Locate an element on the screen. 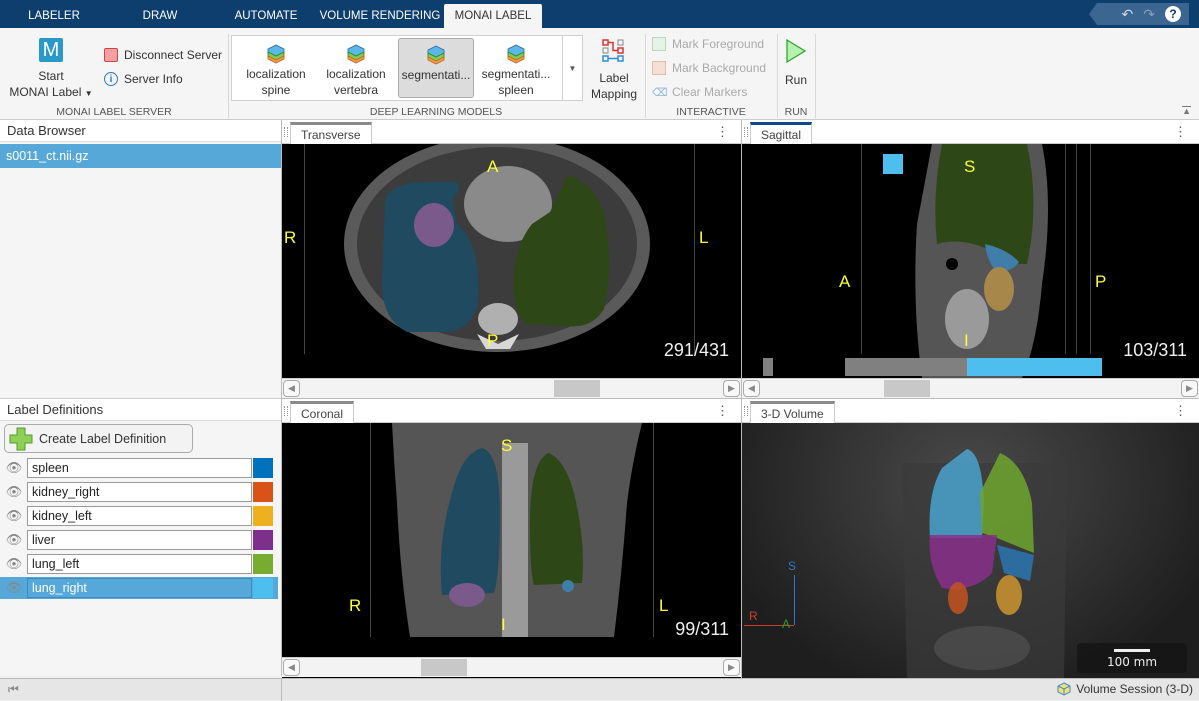 This screenshot has height=701, width=1199. tab-monai-label: MONAI LABEL is located at coordinates (493, 16).